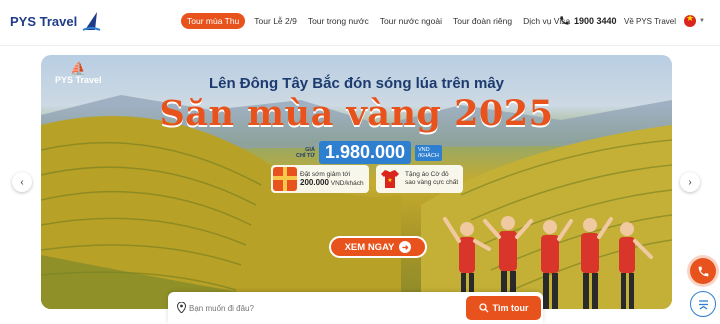 The height and width of the screenshot is (324, 720). I want to click on price-unit-line-2: /KHÁCH, so click(428, 155).